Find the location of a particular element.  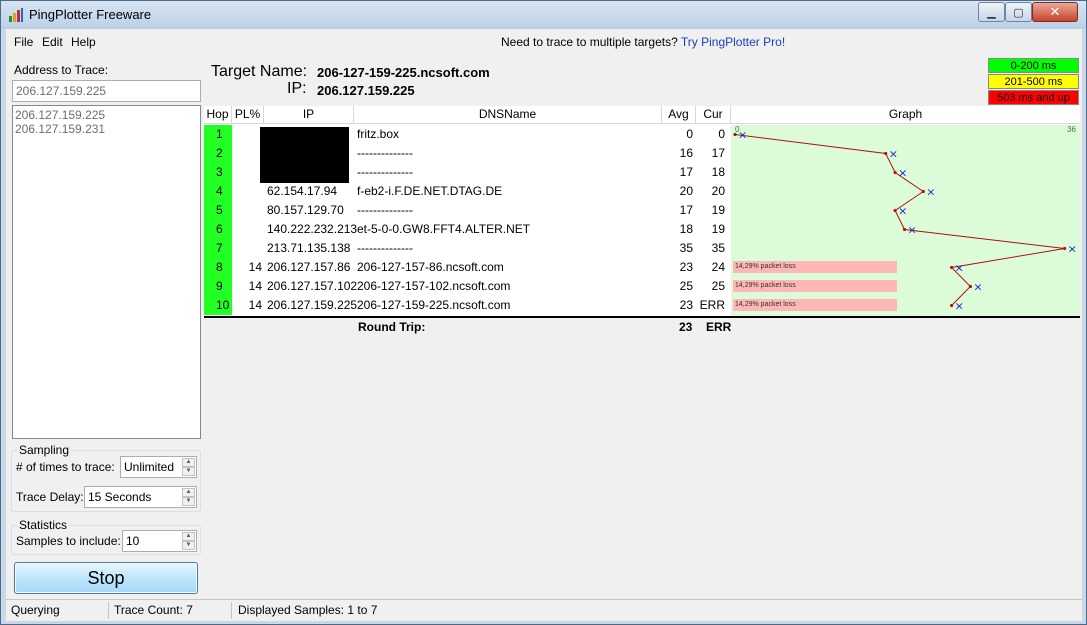

redacted-ip-block is located at coordinates (304, 155).